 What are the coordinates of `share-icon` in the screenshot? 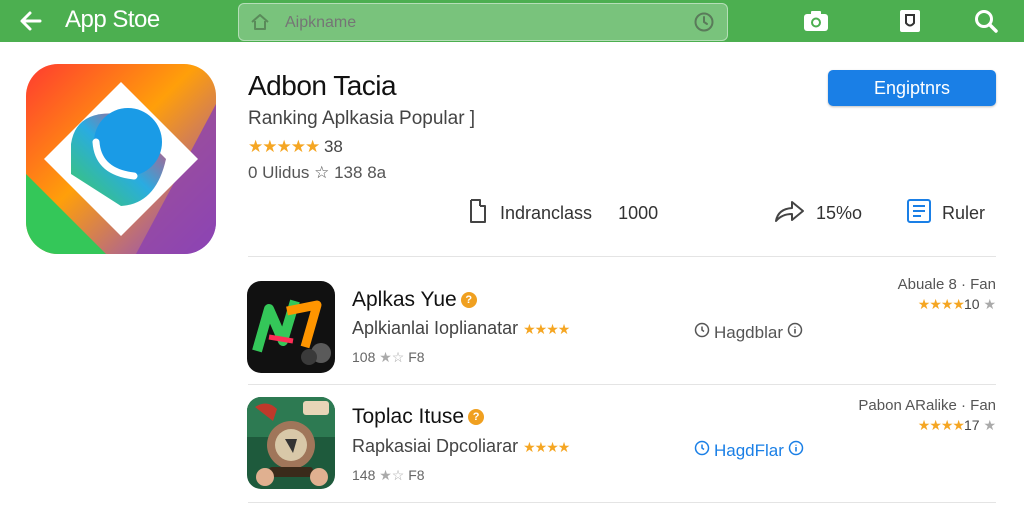 It's located at (789, 213).